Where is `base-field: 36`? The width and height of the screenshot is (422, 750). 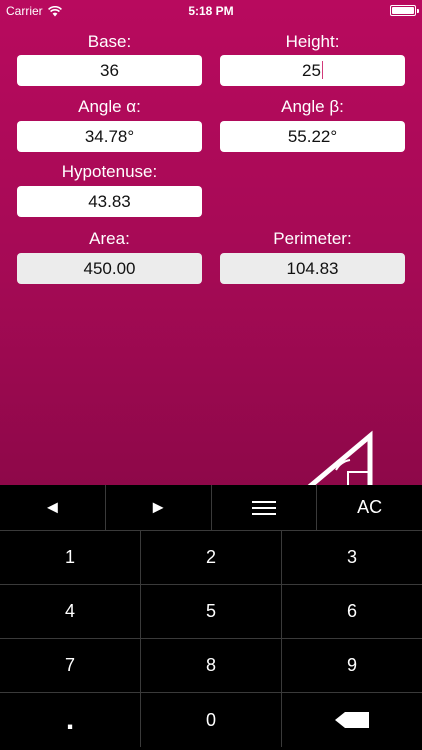 base-field: 36 is located at coordinates (109, 70).